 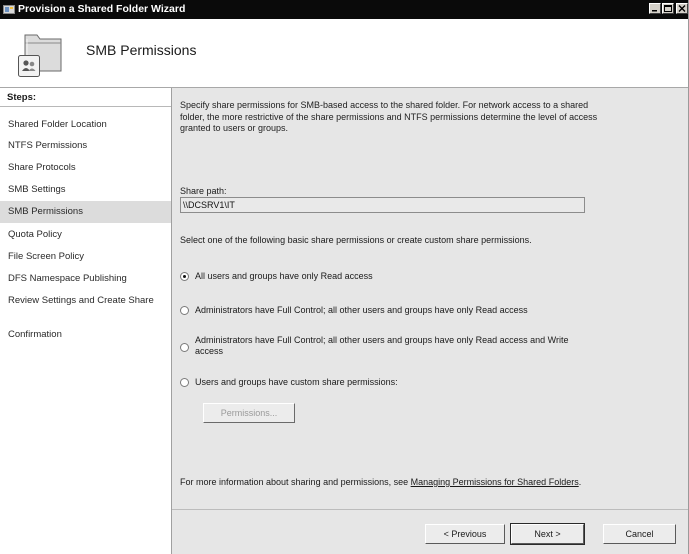 I want to click on close-button, so click(x=682, y=8).